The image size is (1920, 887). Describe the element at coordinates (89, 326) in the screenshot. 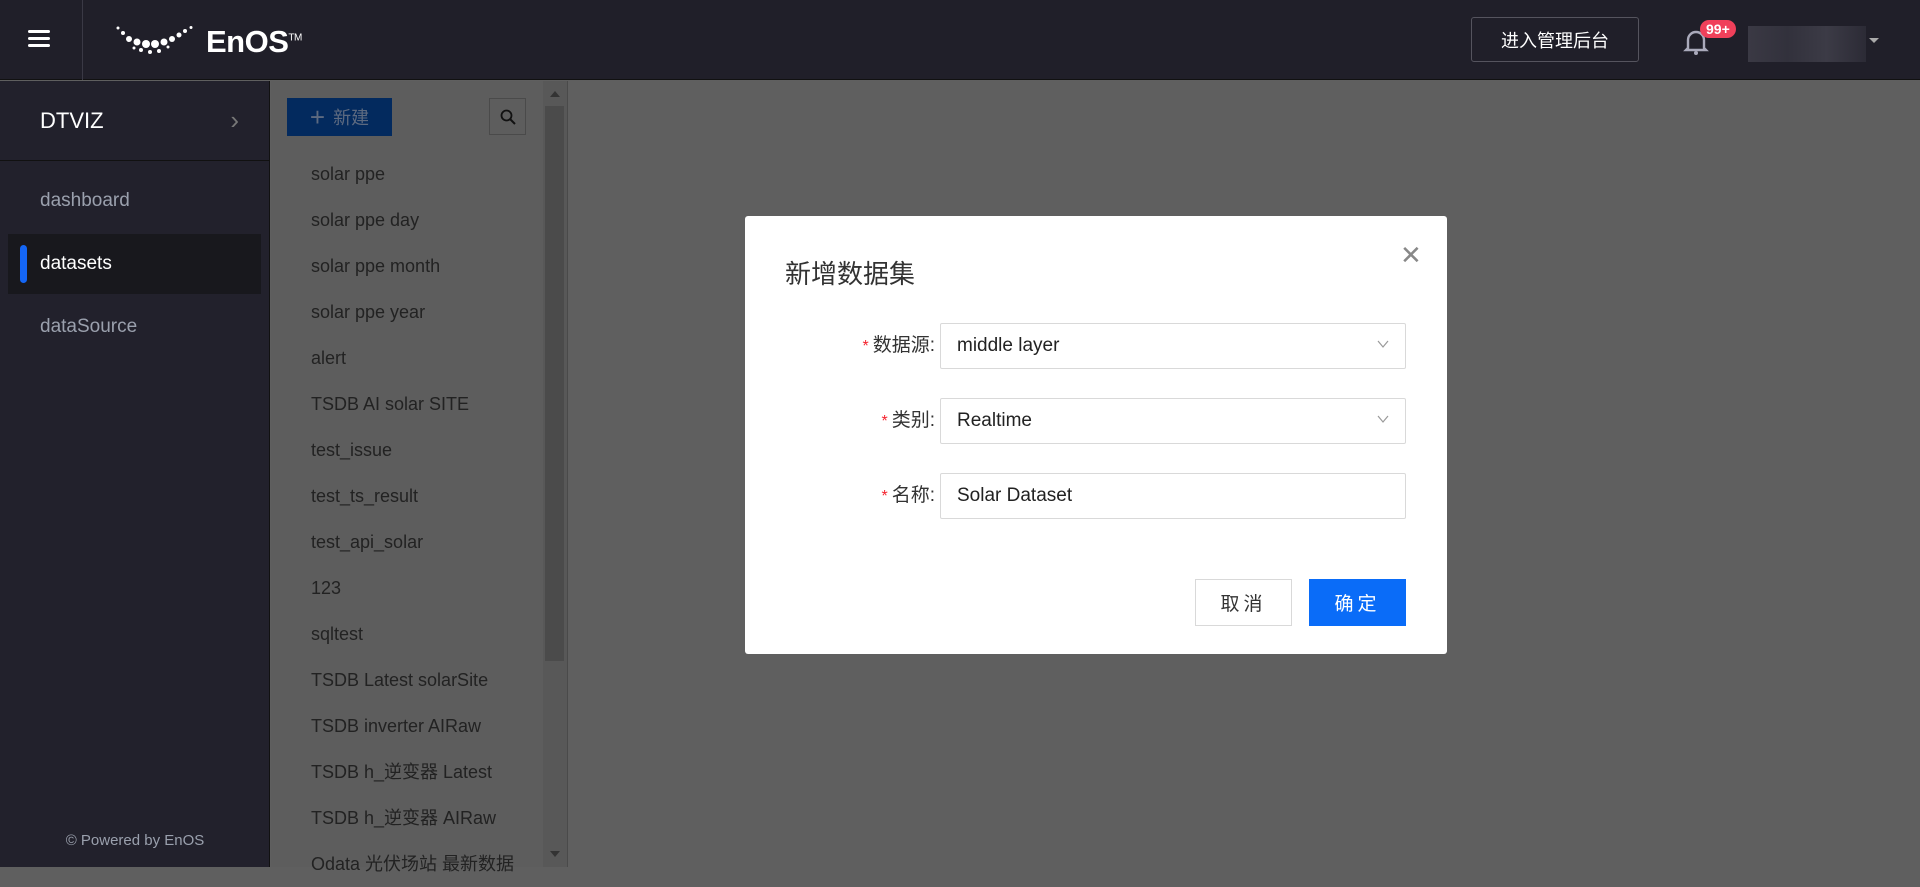

I see `sidebar-item-label: dataSource` at that location.